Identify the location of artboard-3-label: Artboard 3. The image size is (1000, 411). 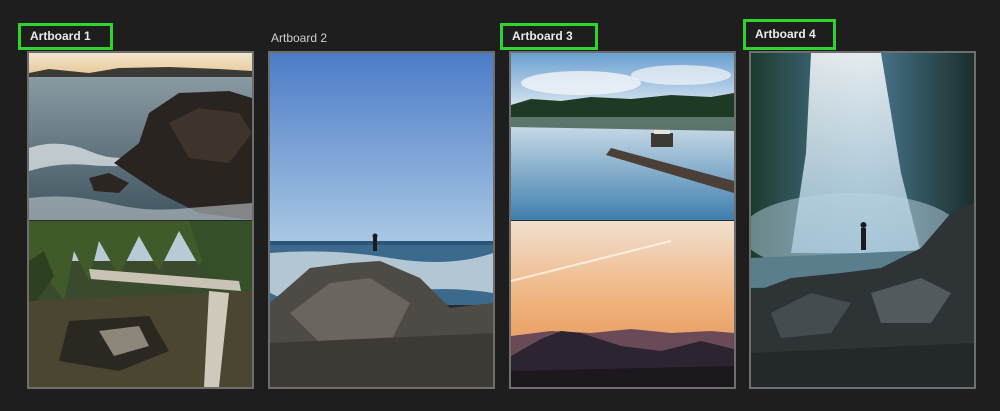
(549, 36).